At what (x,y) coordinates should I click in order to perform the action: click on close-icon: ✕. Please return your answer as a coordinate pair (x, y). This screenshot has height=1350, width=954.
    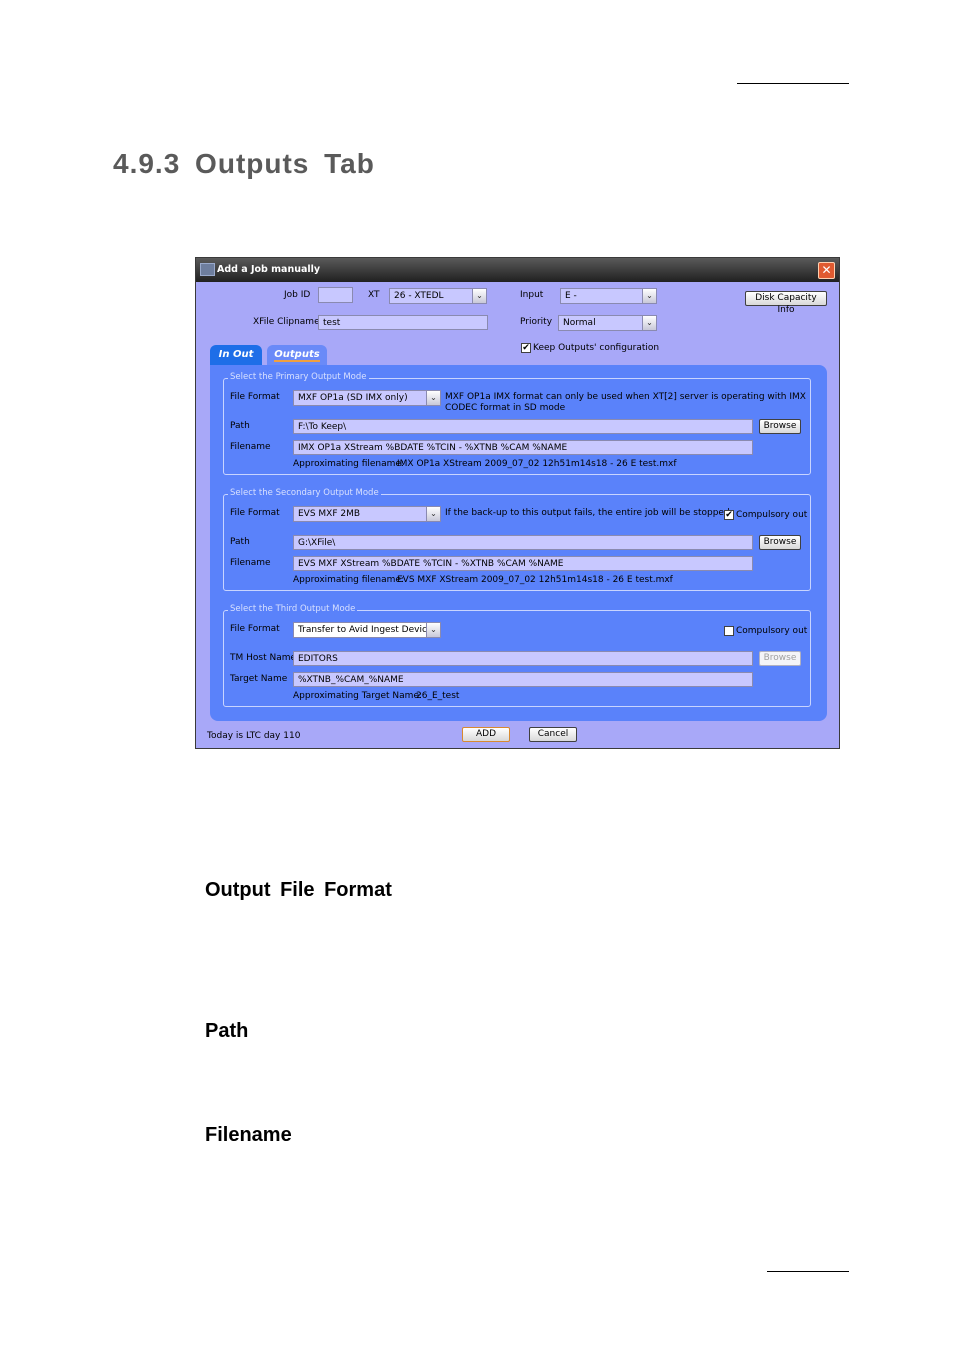
    Looking at the image, I should click on (826, 270).